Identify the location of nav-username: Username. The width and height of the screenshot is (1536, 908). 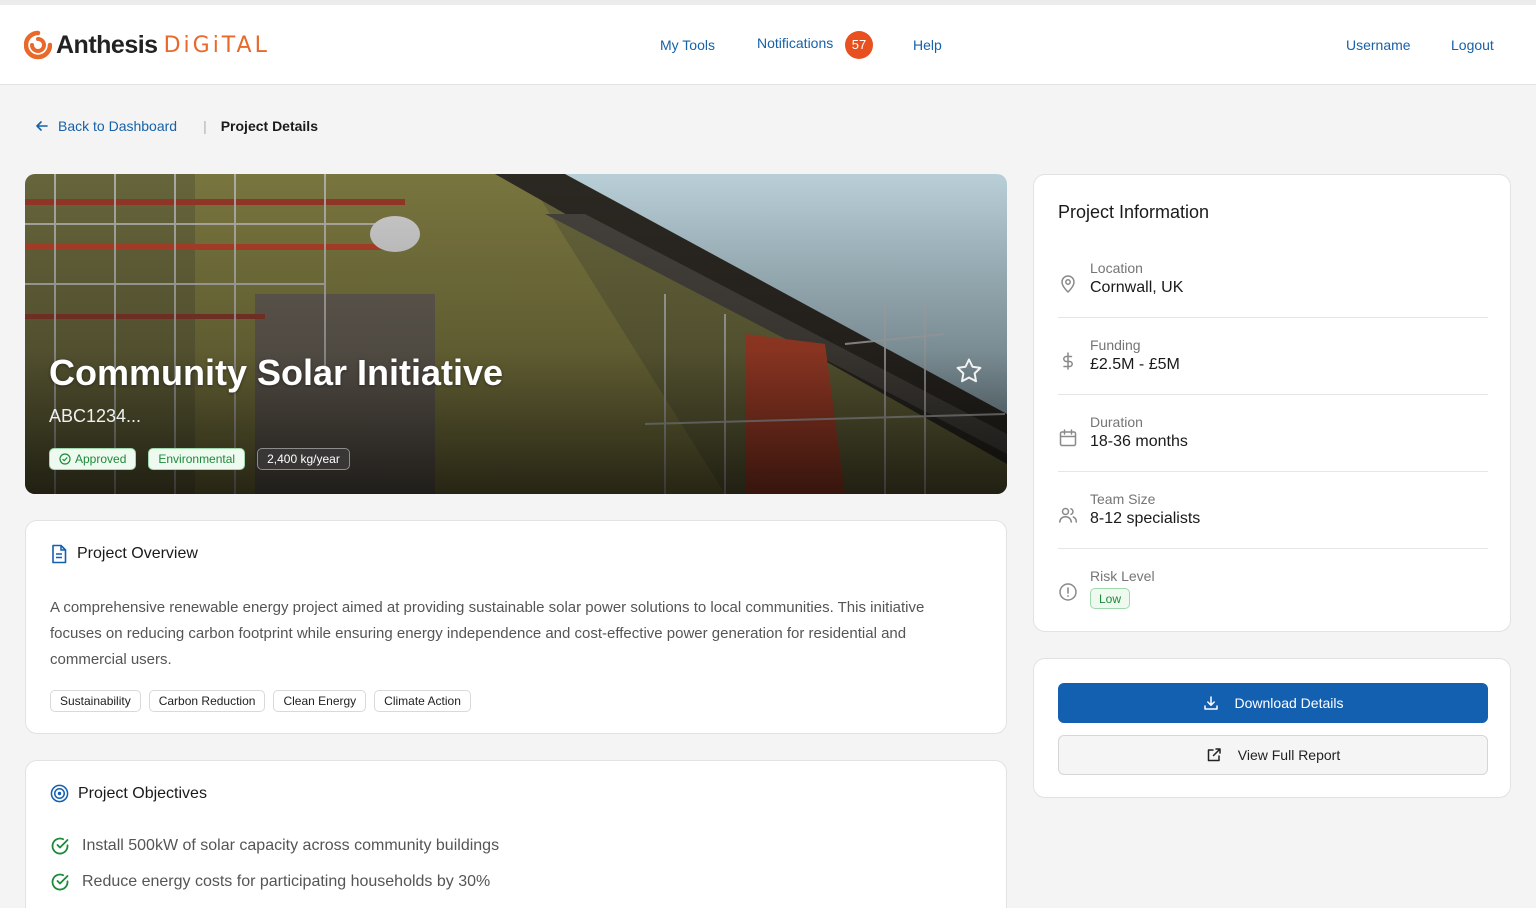
(1378, 45).